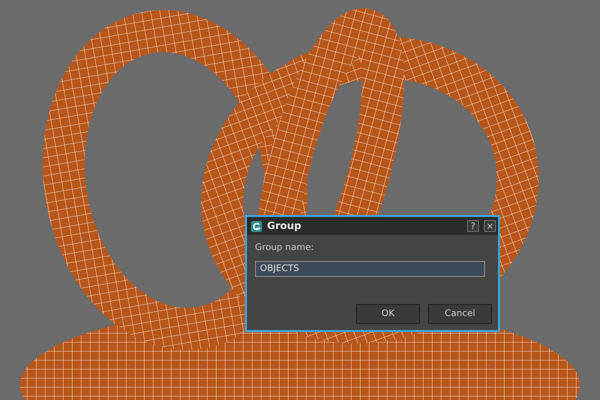 The width and height of the screenshot is (600, 400). Describe the element at coordinates (490, 226) in the screenshot. I see `close-button: ×` at that location.